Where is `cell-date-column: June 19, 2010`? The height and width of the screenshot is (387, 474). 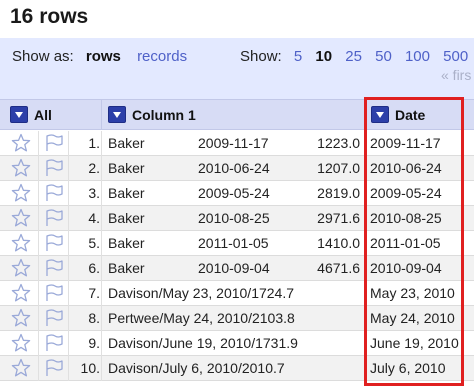 cell-date-column: June 19, 2010 is located at coordinates (414, 343).